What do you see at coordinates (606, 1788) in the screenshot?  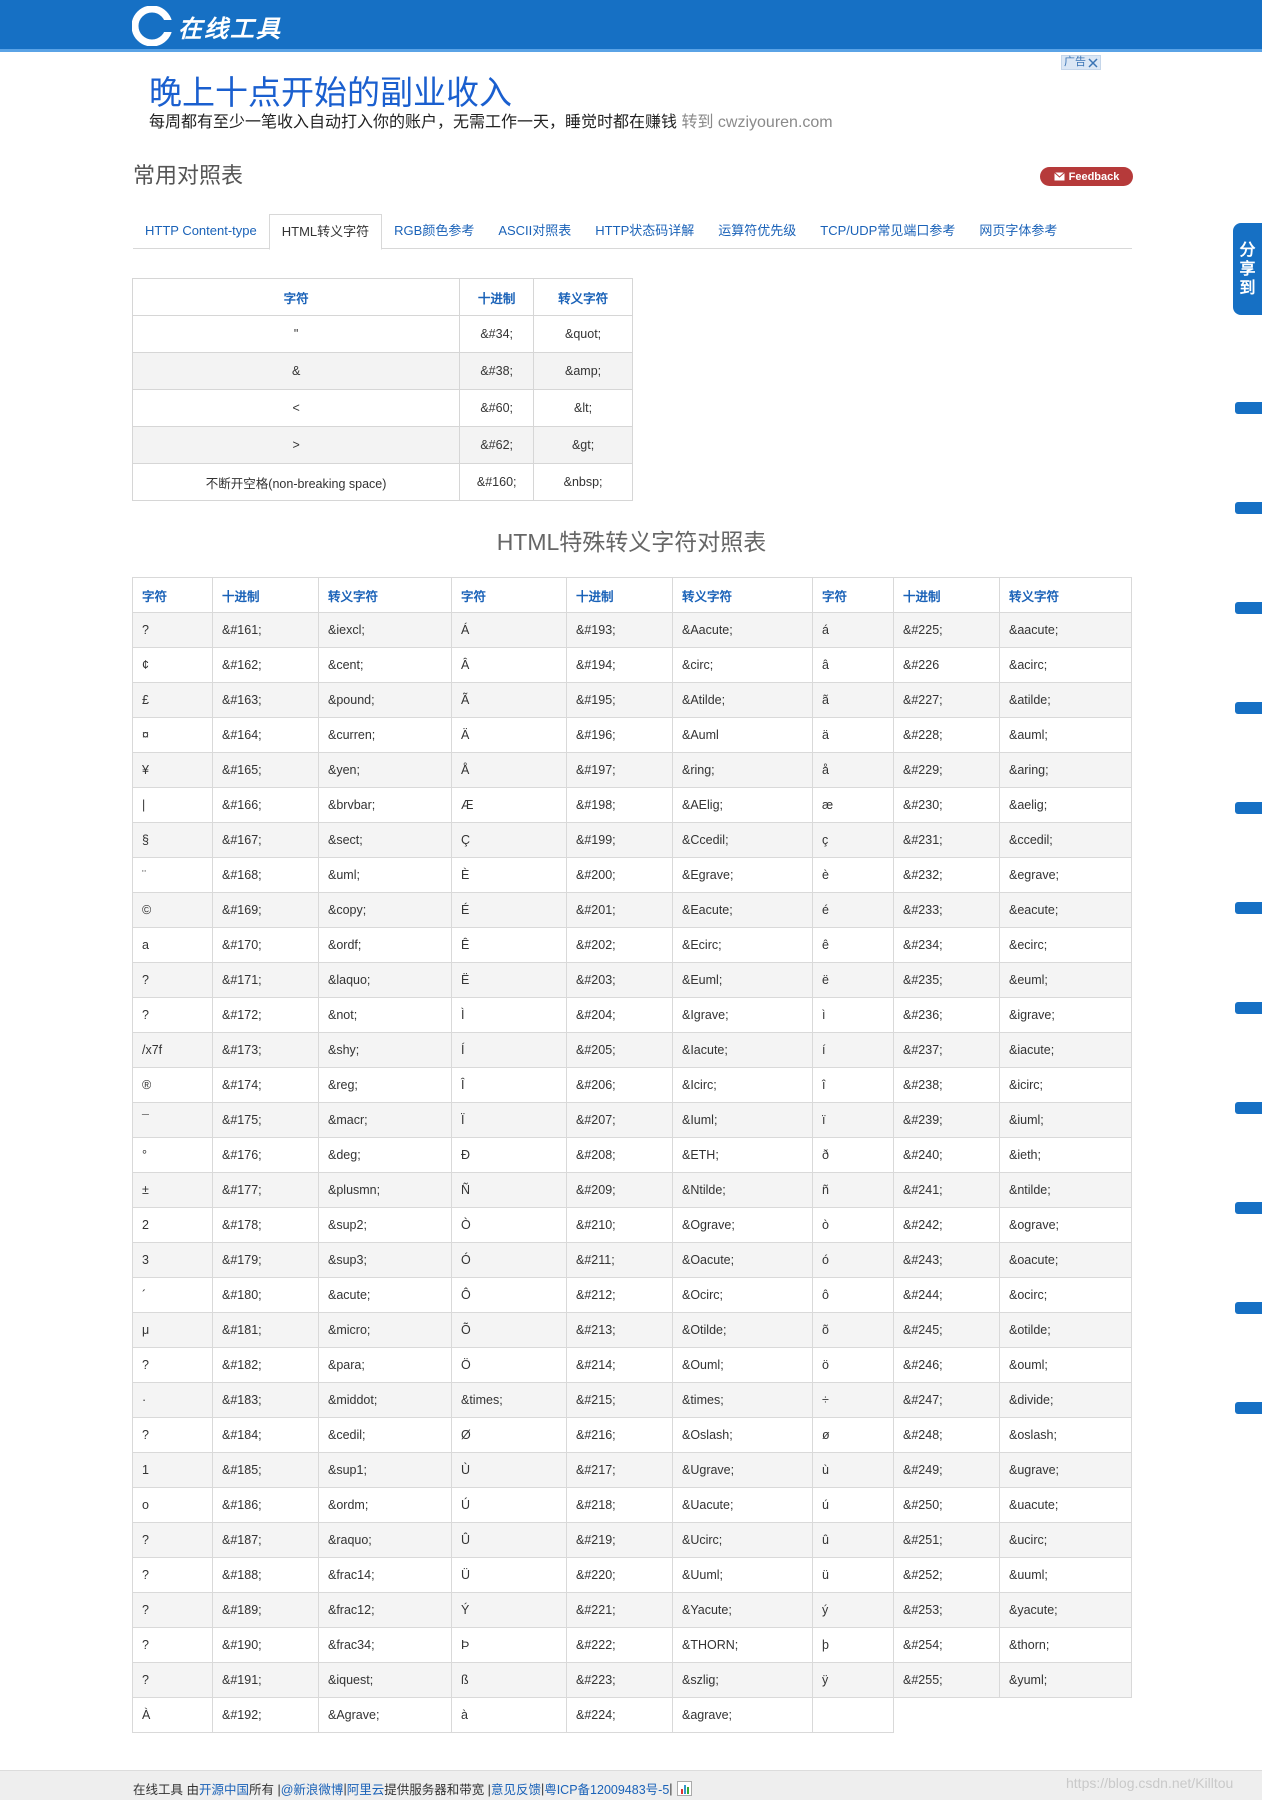 I see `footer-link-icp: 粤ICP备12009483号-5` at bounding box center [606, 1788].